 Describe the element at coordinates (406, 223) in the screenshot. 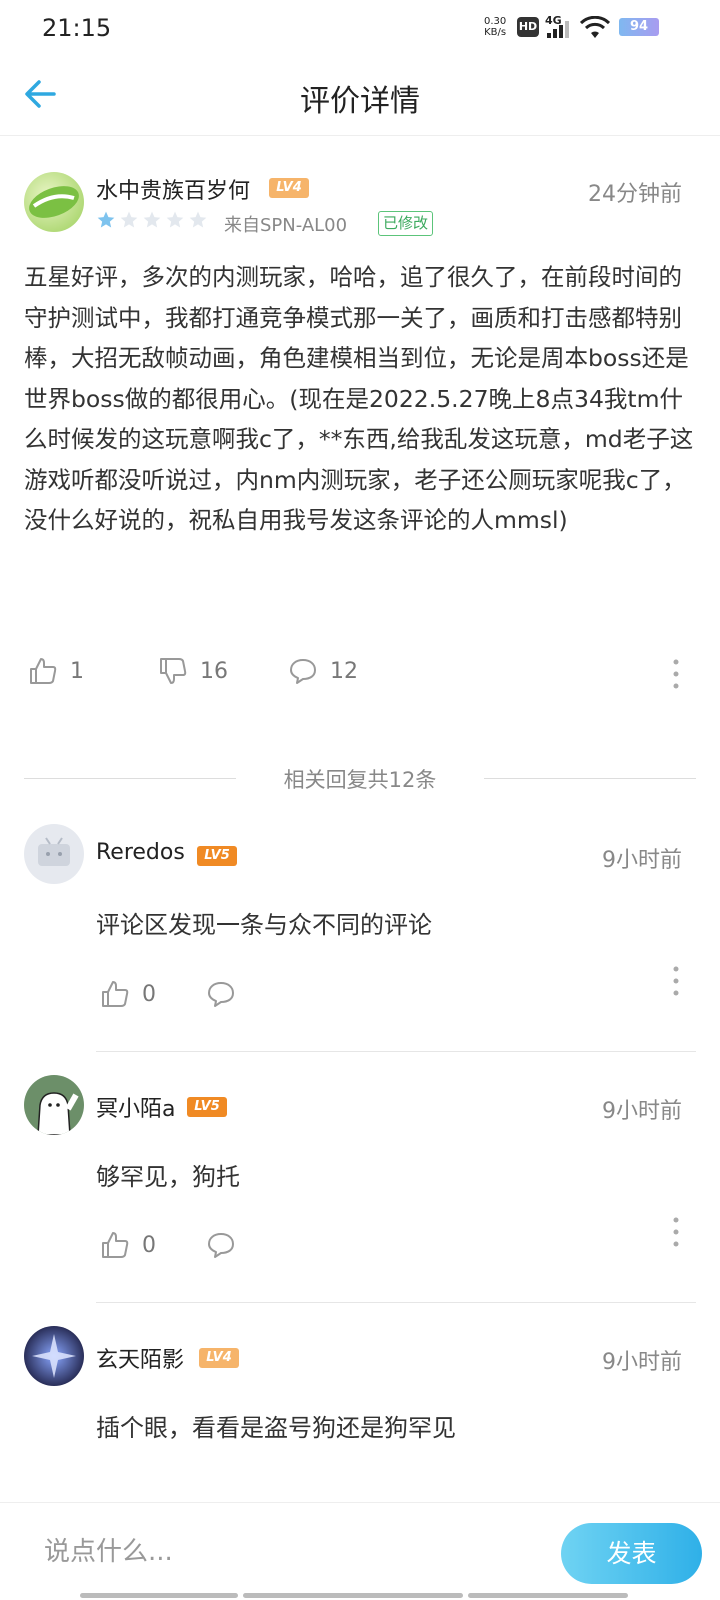

I see `modified-tag: 已修改` at that location.